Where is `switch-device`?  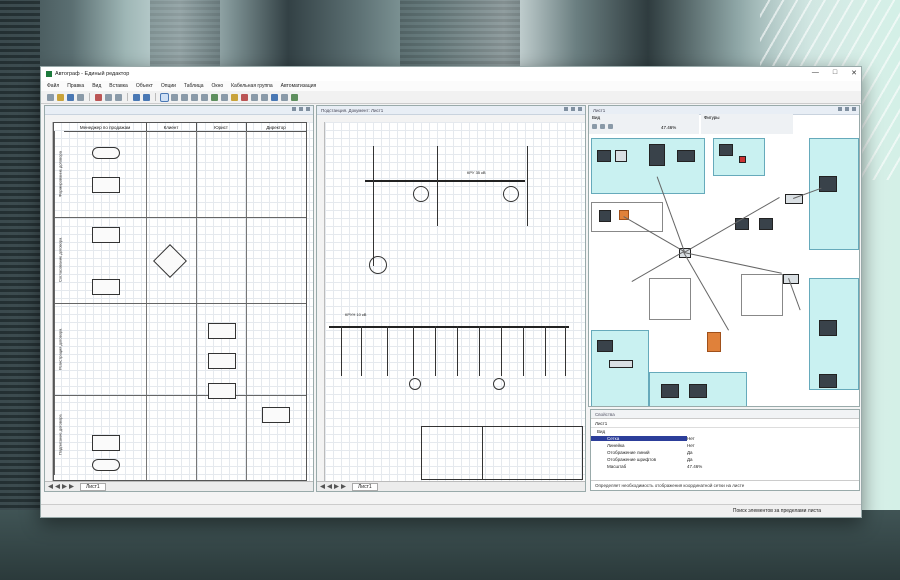
switch-device is located at coordinates (621, 364).